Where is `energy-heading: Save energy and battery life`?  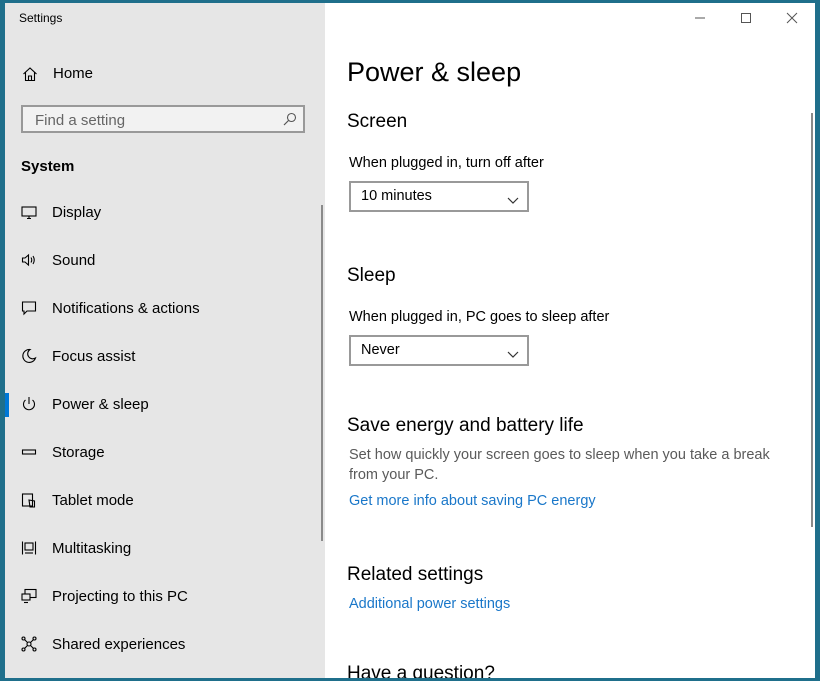
energy-heading: Save energy and battery life is located at coordinates (465, 425).